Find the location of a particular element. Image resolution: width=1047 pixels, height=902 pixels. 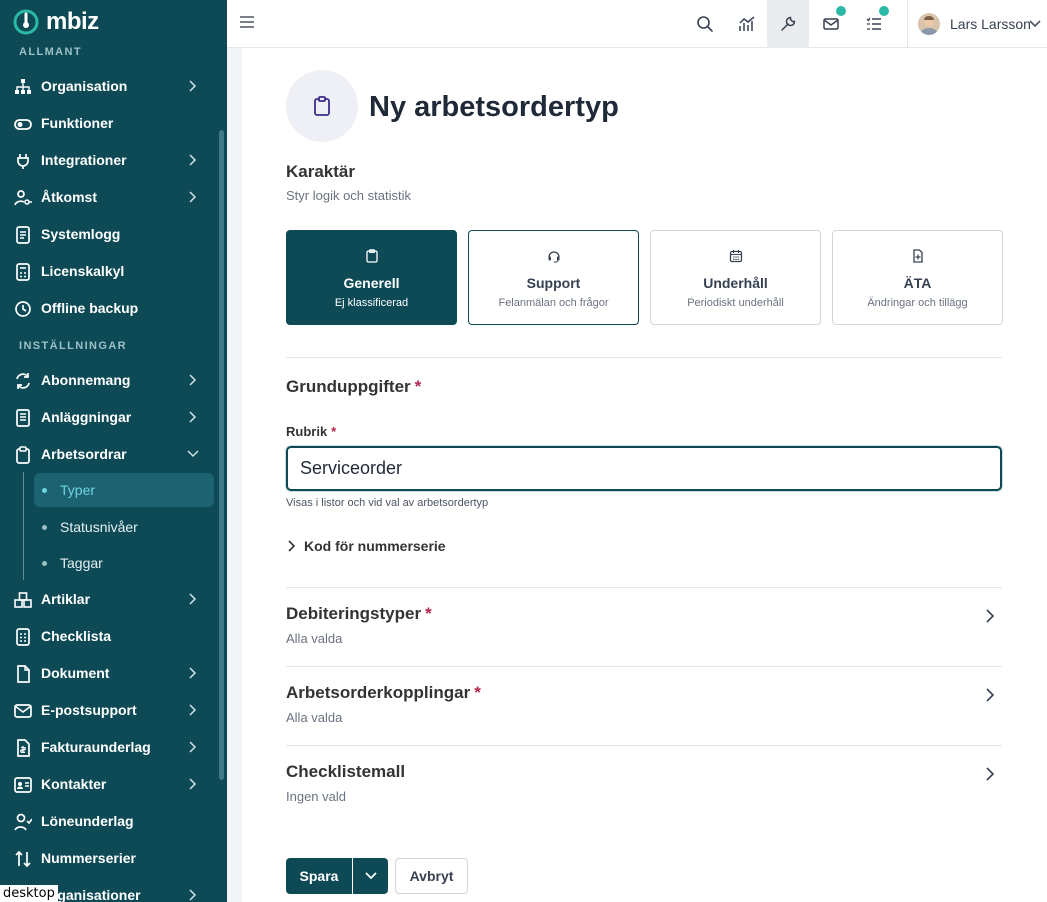

sidebar-item-label: Abonnemang is located at coordinates (86, 380).